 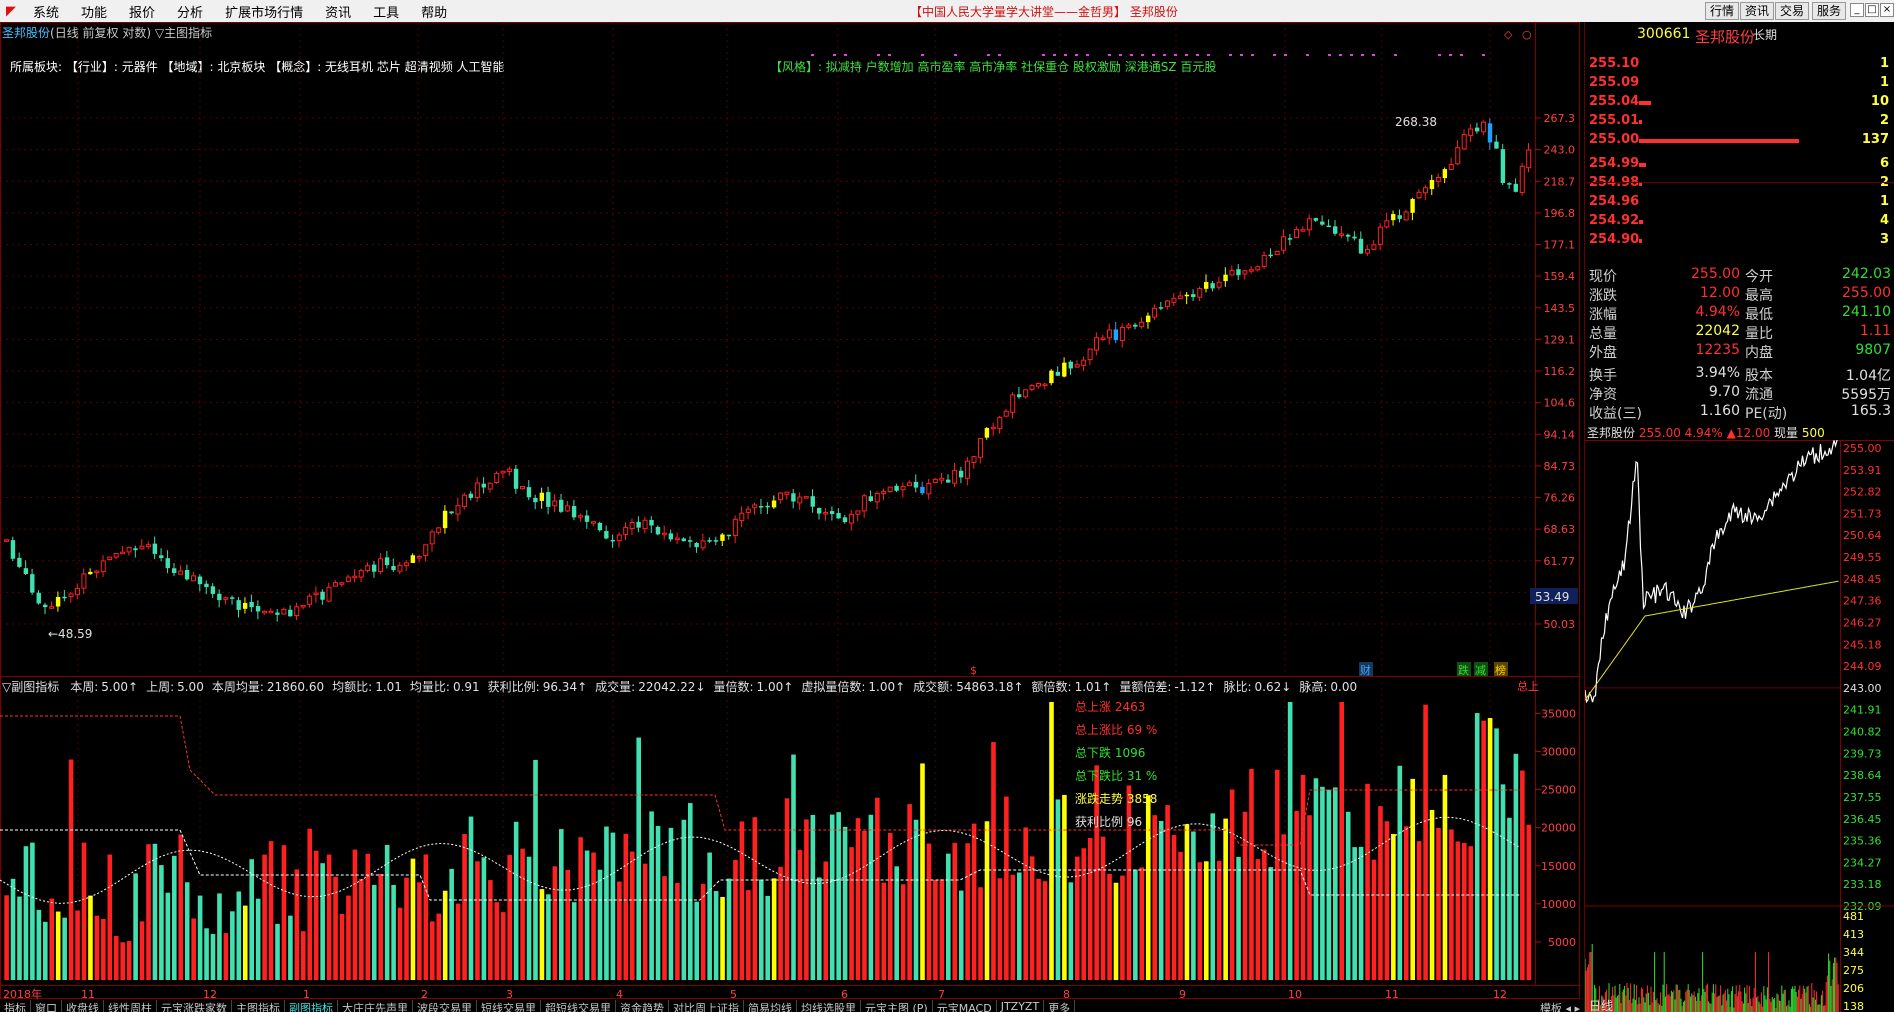 What do you see at coordinates (1739, 65) in the screenshot?
I see `ask-row: 255.10 1` at bounding box center [1739, 65].